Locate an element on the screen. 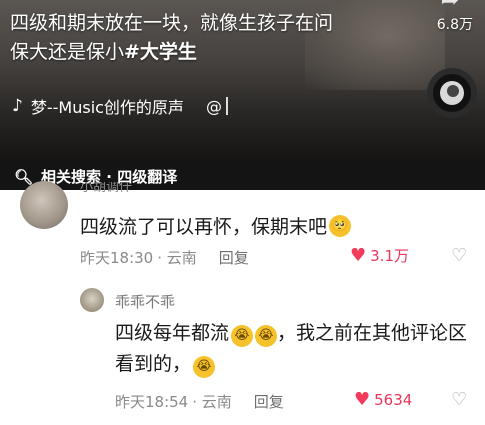 The image size is (485, 425). music-disc is located at coordinates (452, 93).